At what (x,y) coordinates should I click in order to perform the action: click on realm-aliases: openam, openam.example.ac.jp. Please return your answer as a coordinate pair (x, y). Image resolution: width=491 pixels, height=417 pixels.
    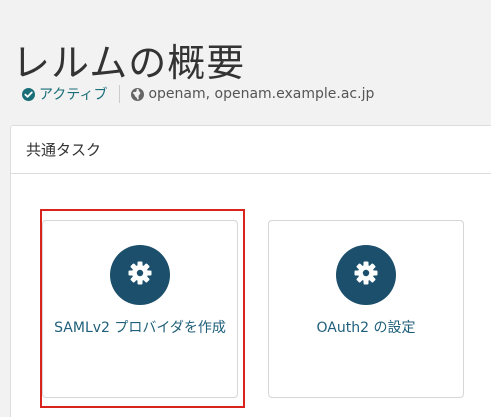
    Looking at the image, I should click on (252, 94).